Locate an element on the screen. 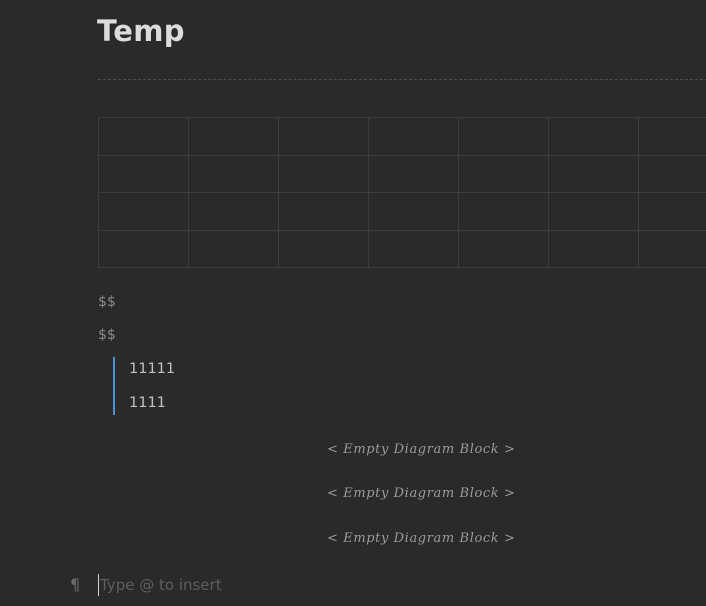  insert-input is located at coordinates (250, 585).